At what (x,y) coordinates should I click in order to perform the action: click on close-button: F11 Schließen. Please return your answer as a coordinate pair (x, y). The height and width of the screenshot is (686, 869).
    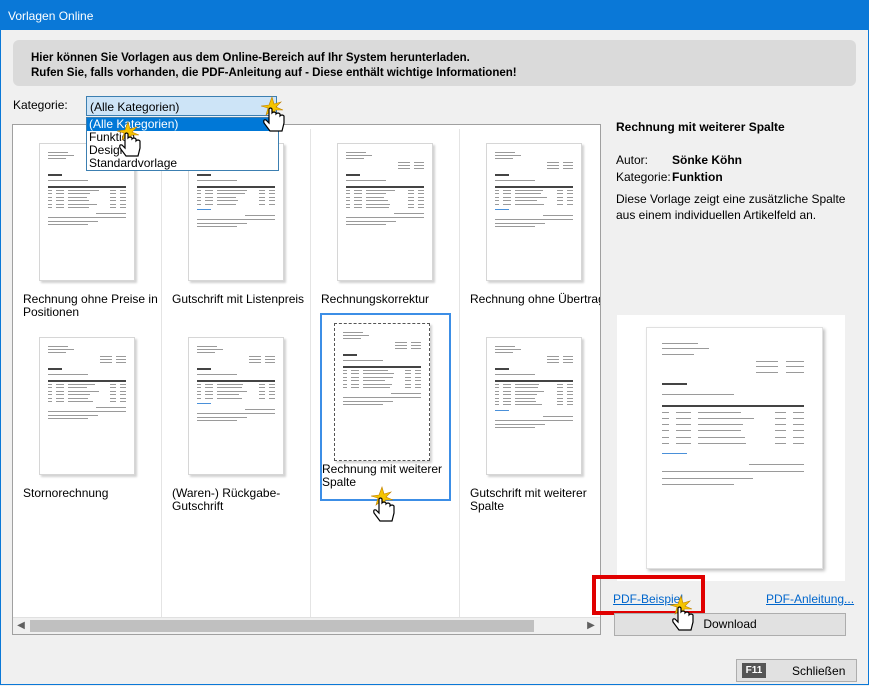
    Looking at the image, I should click on (796, 670).